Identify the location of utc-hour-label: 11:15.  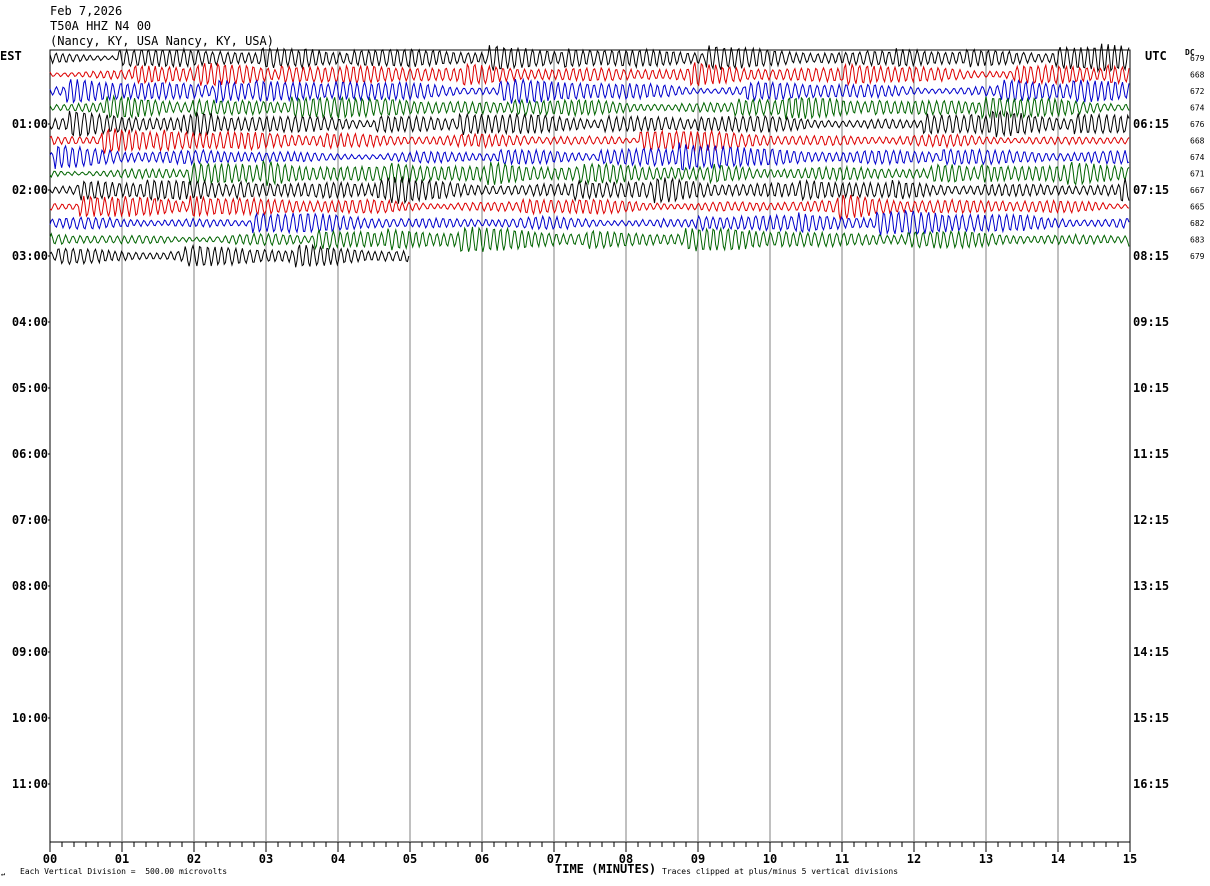
(1151, 454).